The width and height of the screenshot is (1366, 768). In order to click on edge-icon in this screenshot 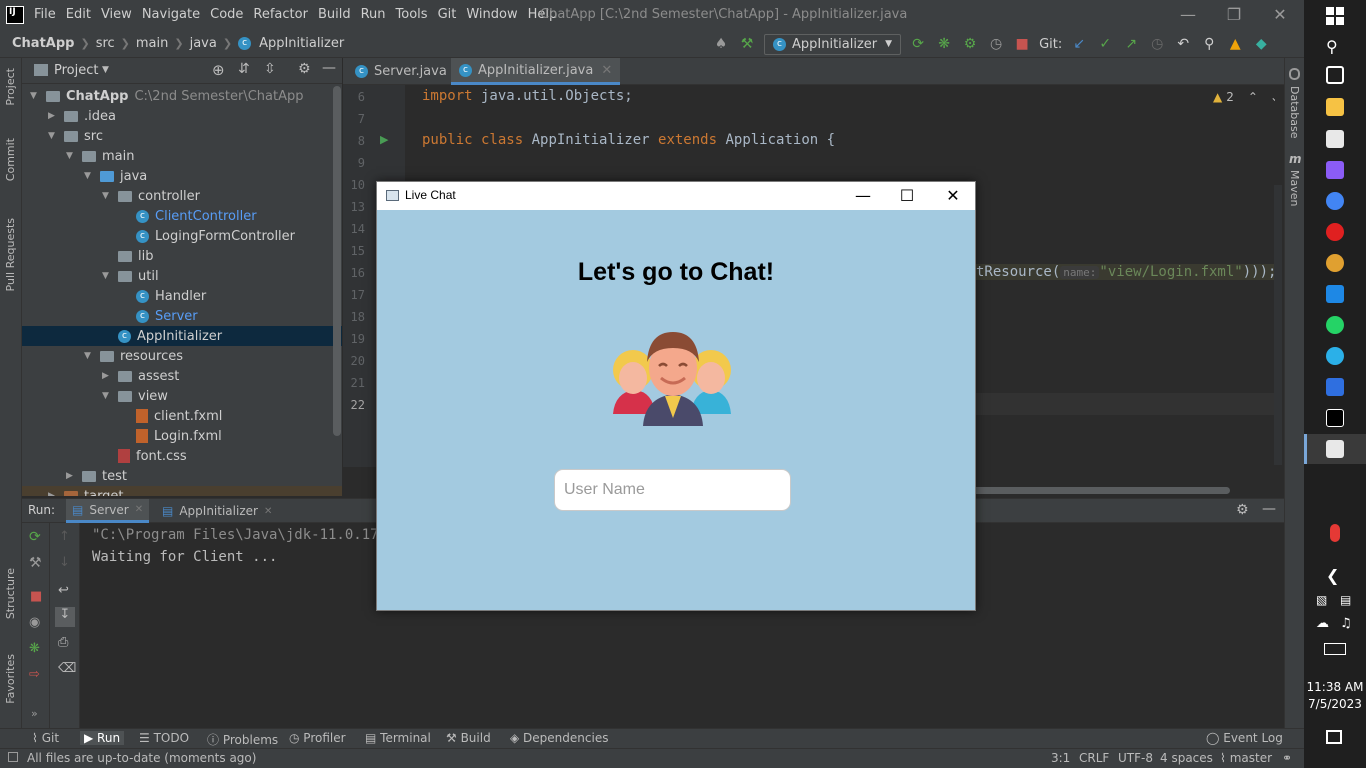, I will do `click(1335, 356)`.